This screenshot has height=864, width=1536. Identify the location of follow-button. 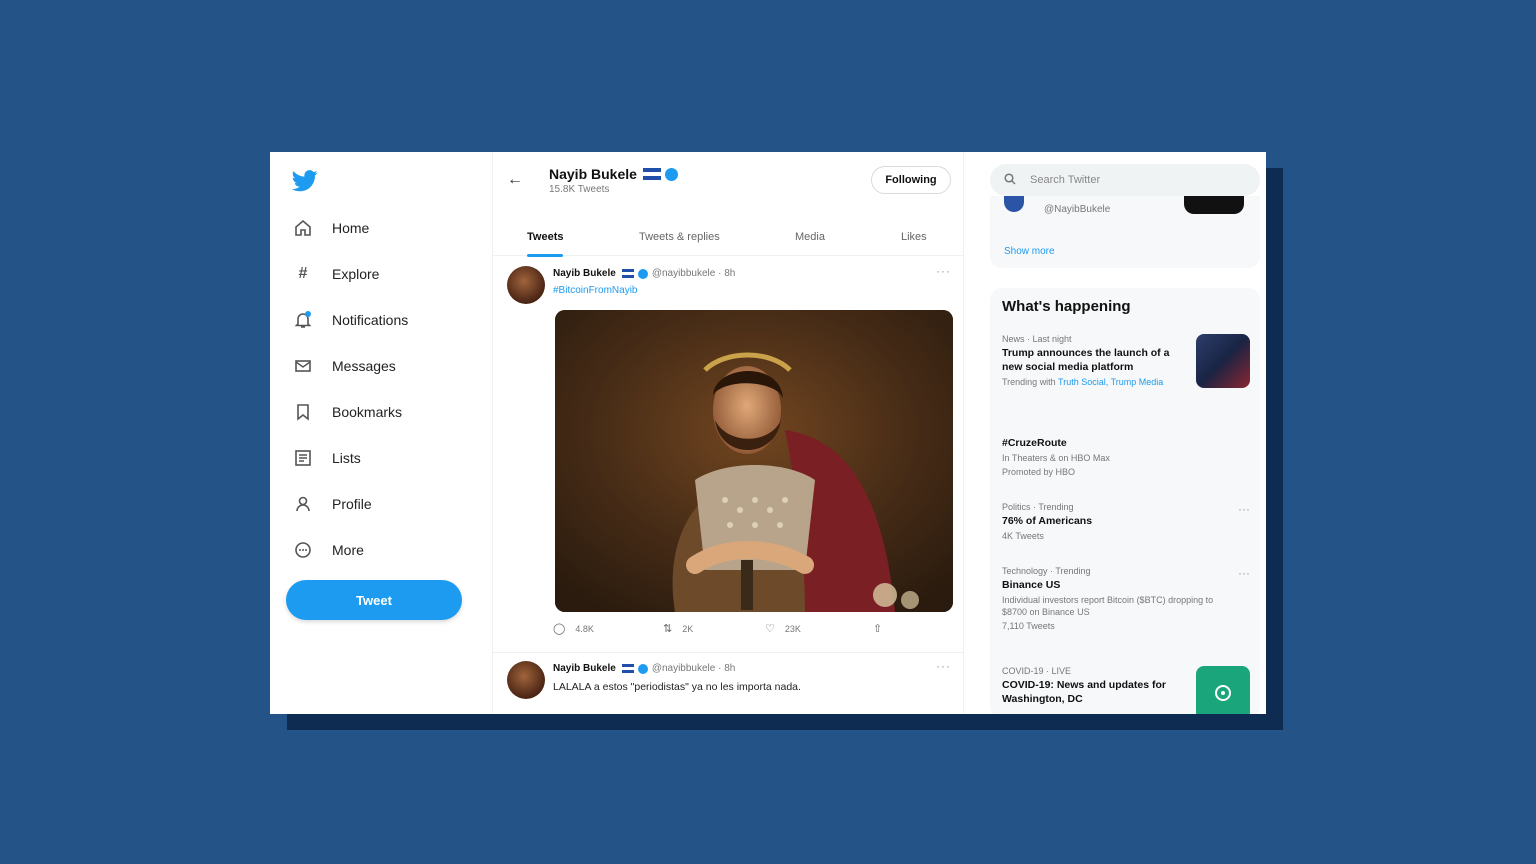
(1214, 205).